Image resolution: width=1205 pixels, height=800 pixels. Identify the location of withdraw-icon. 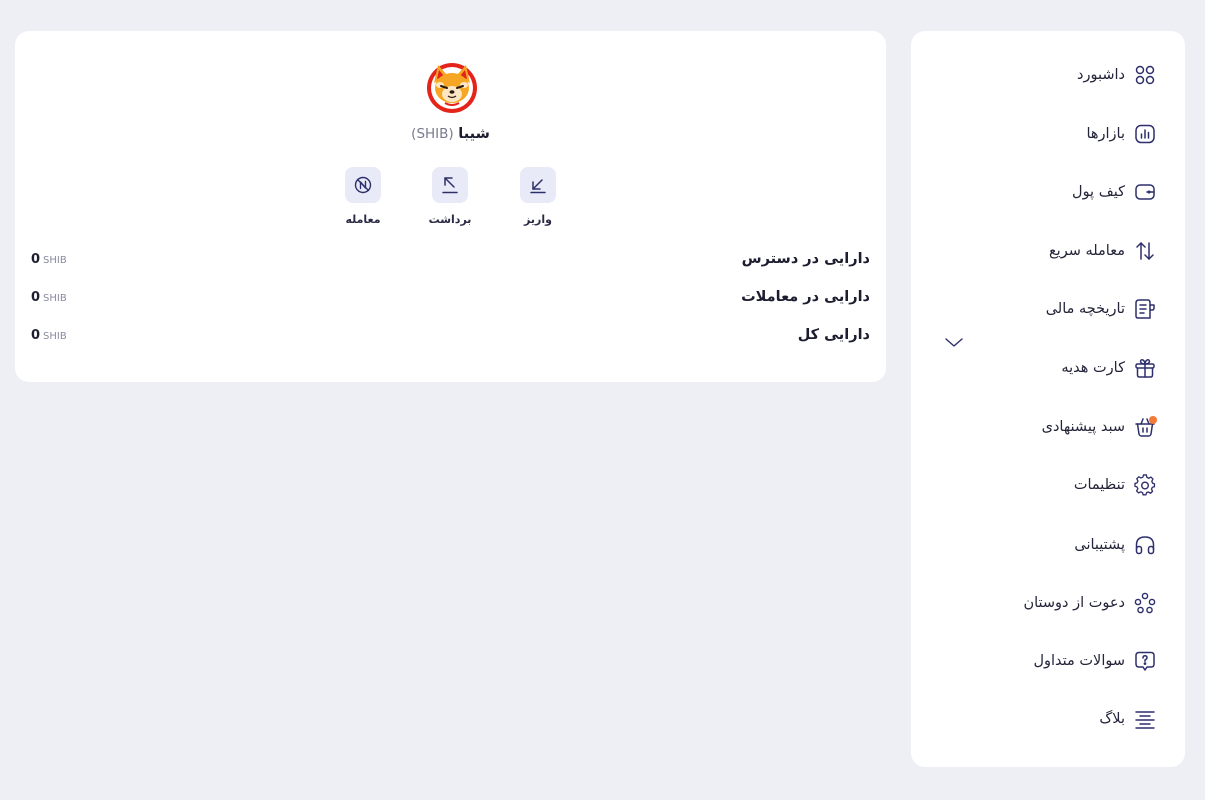
(450, 185).